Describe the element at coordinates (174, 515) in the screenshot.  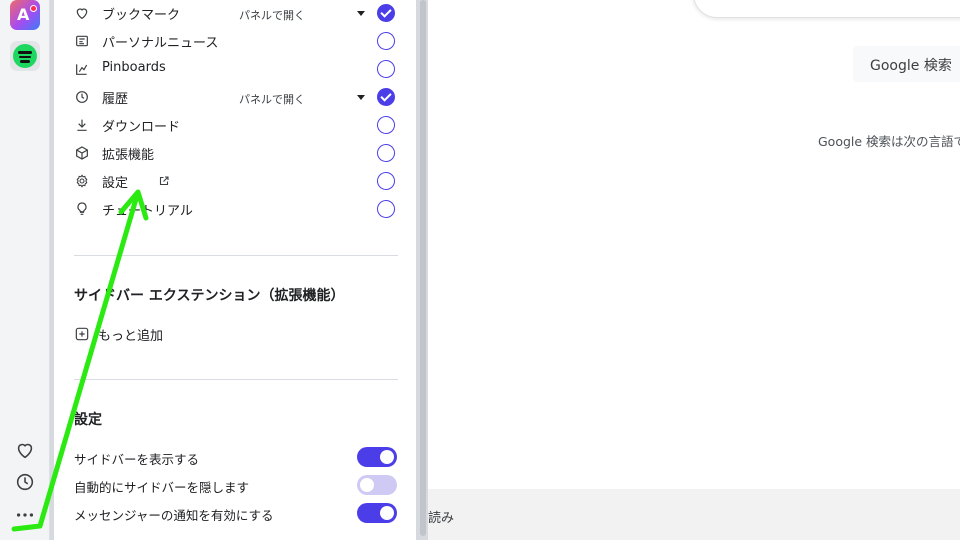
I see `toggle-label: メッセンジャーの通知を有効にする` at that location.